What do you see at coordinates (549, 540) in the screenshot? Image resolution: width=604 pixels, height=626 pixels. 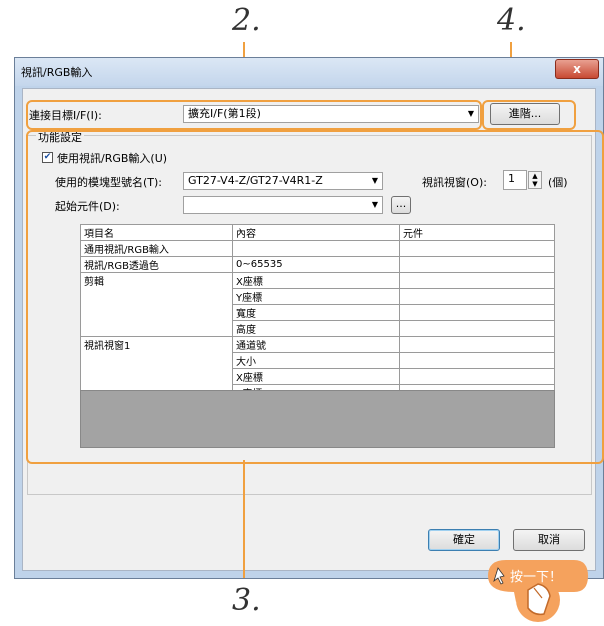 I see `cancel-button: 取消` at bounding box center [549, 540].